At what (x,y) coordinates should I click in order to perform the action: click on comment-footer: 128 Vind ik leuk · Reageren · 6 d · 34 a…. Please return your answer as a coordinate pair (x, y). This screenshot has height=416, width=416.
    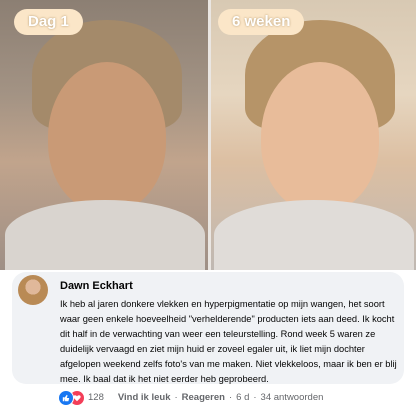
    Looking at the image, I should click on (191, 397).